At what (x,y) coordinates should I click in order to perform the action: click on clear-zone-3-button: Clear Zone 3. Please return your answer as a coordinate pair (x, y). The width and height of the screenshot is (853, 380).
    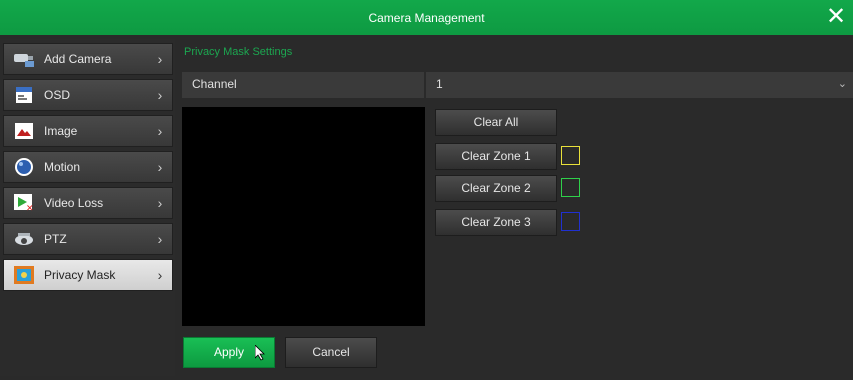
    Looking at the image, I should click on (496, 222).